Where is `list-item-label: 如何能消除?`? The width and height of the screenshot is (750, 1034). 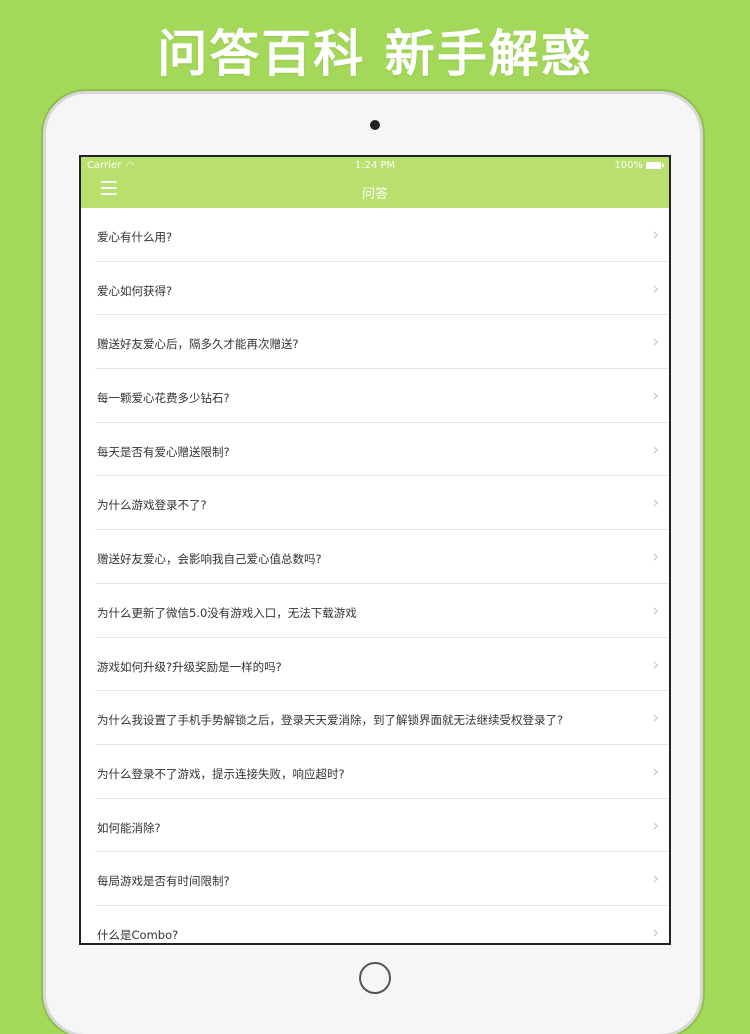
list-item-label: 如何能消除? is located at coordinates (129, 827).